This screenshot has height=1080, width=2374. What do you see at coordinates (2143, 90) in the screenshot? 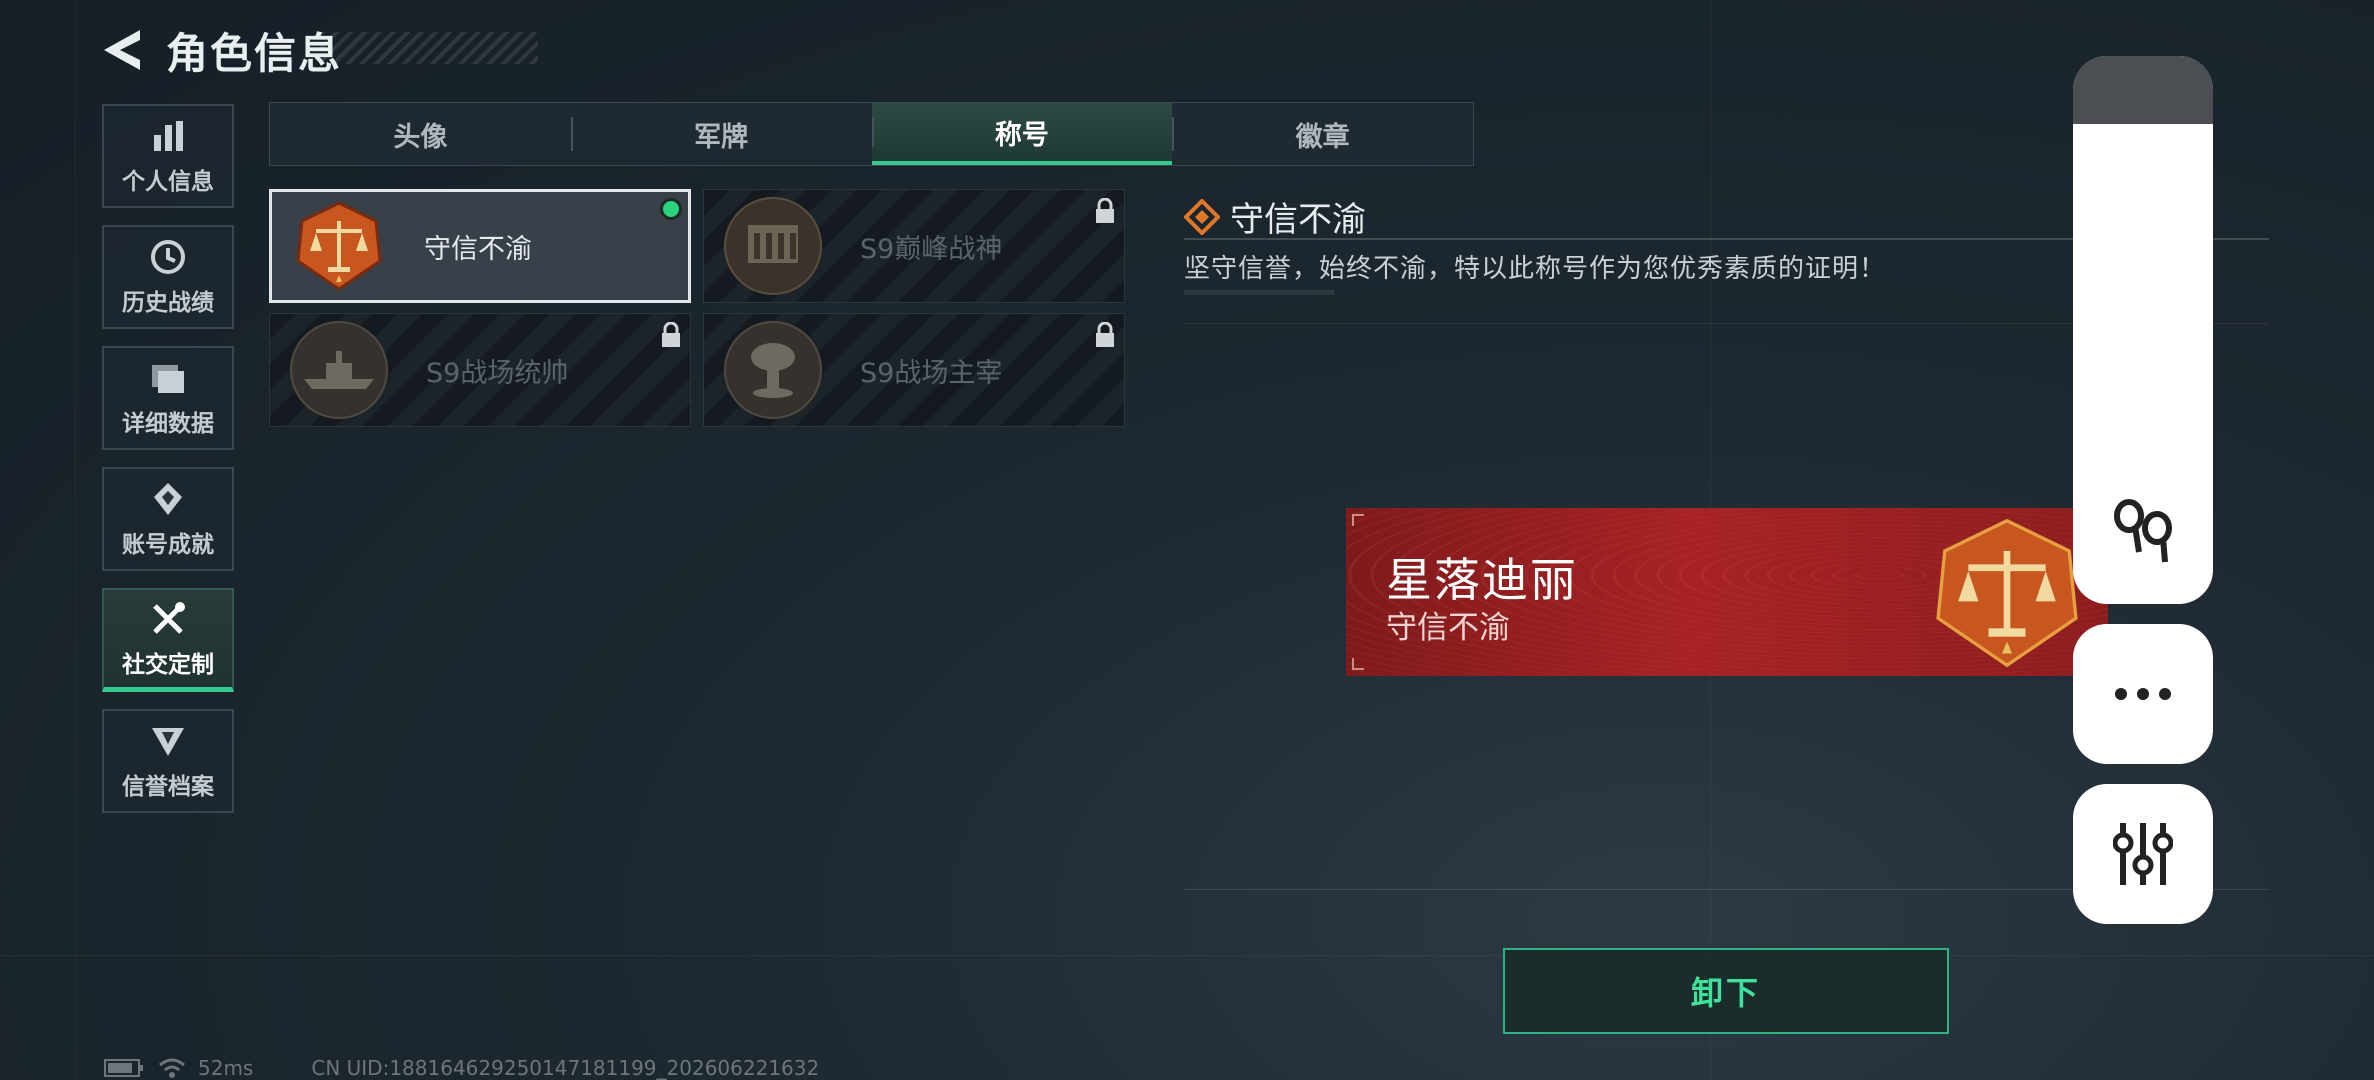
I see `panel-handle` at bounding box center [2143, 90].